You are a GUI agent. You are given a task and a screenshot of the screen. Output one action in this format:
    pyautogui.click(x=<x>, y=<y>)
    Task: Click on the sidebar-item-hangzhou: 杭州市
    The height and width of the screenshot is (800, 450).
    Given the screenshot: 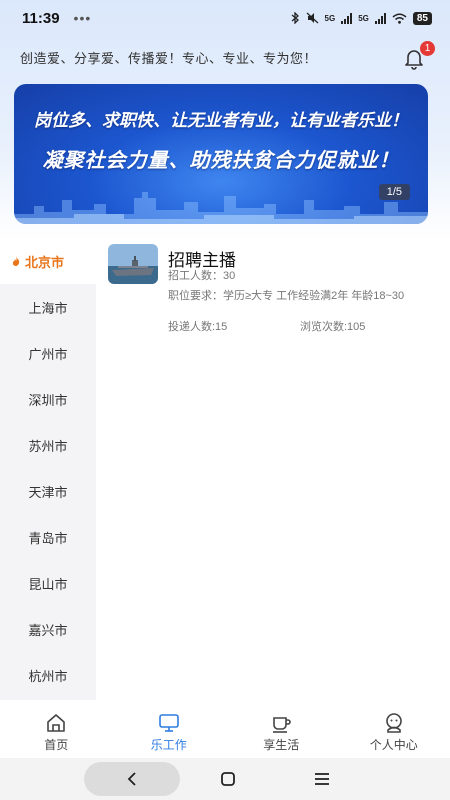 What is the action you would take?
    pyautogui.click(x=48, y=675)
    